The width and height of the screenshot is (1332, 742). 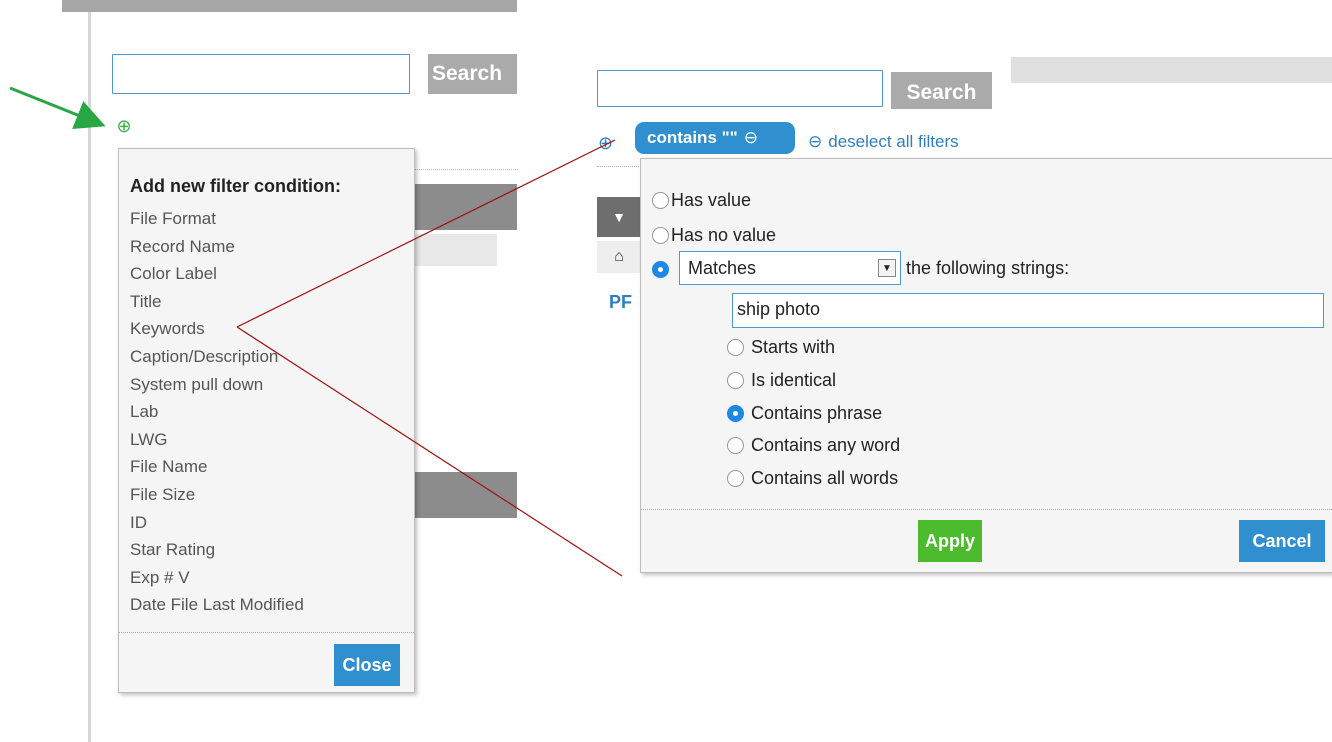 What do you see at coordinates (57, 108) in the screenshot?
I see `annotation-arrow` at bounding box center [57, 108].